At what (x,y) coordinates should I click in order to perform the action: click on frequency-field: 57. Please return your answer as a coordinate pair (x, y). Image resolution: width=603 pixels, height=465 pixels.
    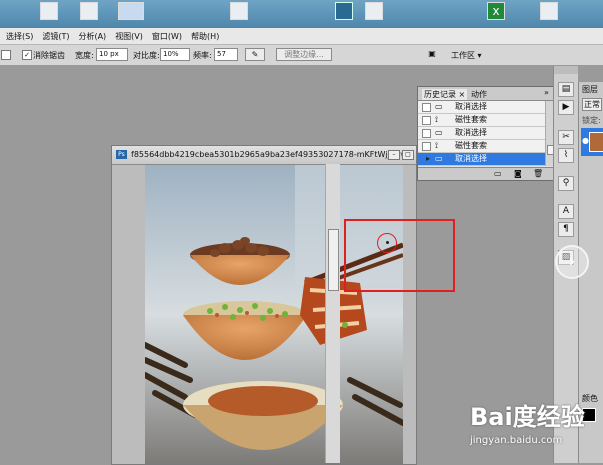
    Looking at the image, I should click on (226, 54).